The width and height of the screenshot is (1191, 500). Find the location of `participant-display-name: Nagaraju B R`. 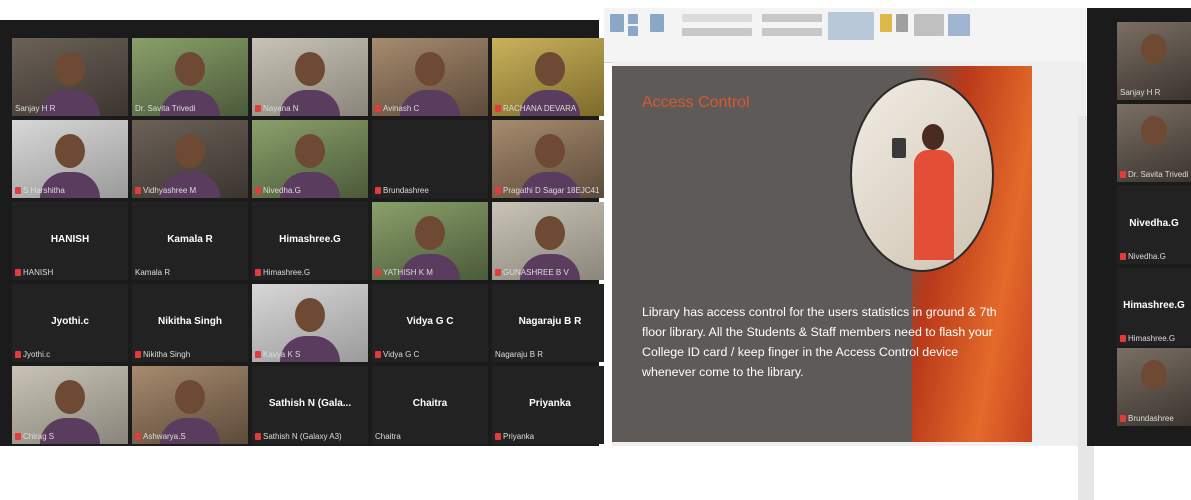

participant-display-name: Nagaraju B R is located at coordinates (550, 321).